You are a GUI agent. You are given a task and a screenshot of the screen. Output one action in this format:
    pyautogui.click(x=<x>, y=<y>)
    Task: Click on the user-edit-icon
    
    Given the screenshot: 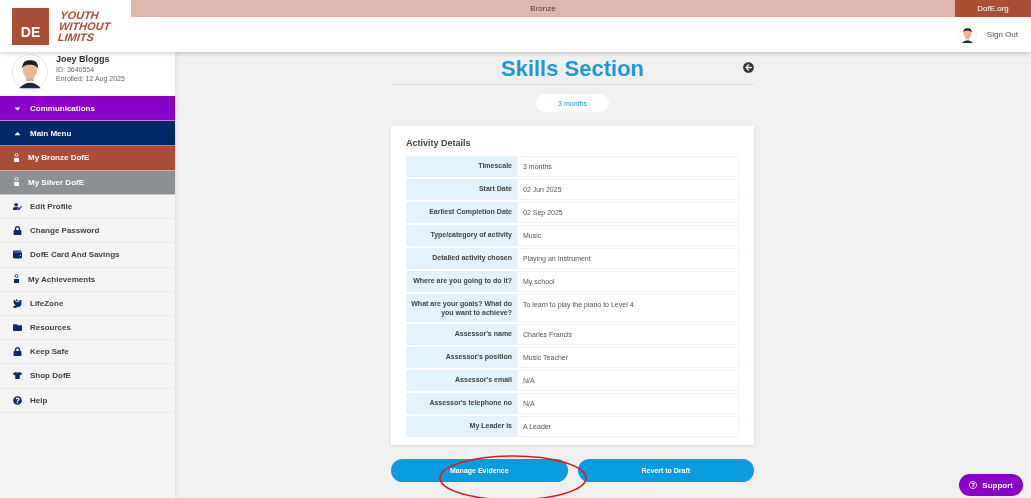 What is the action you would take?
    pyautogui.click(x=17, y=207)
    